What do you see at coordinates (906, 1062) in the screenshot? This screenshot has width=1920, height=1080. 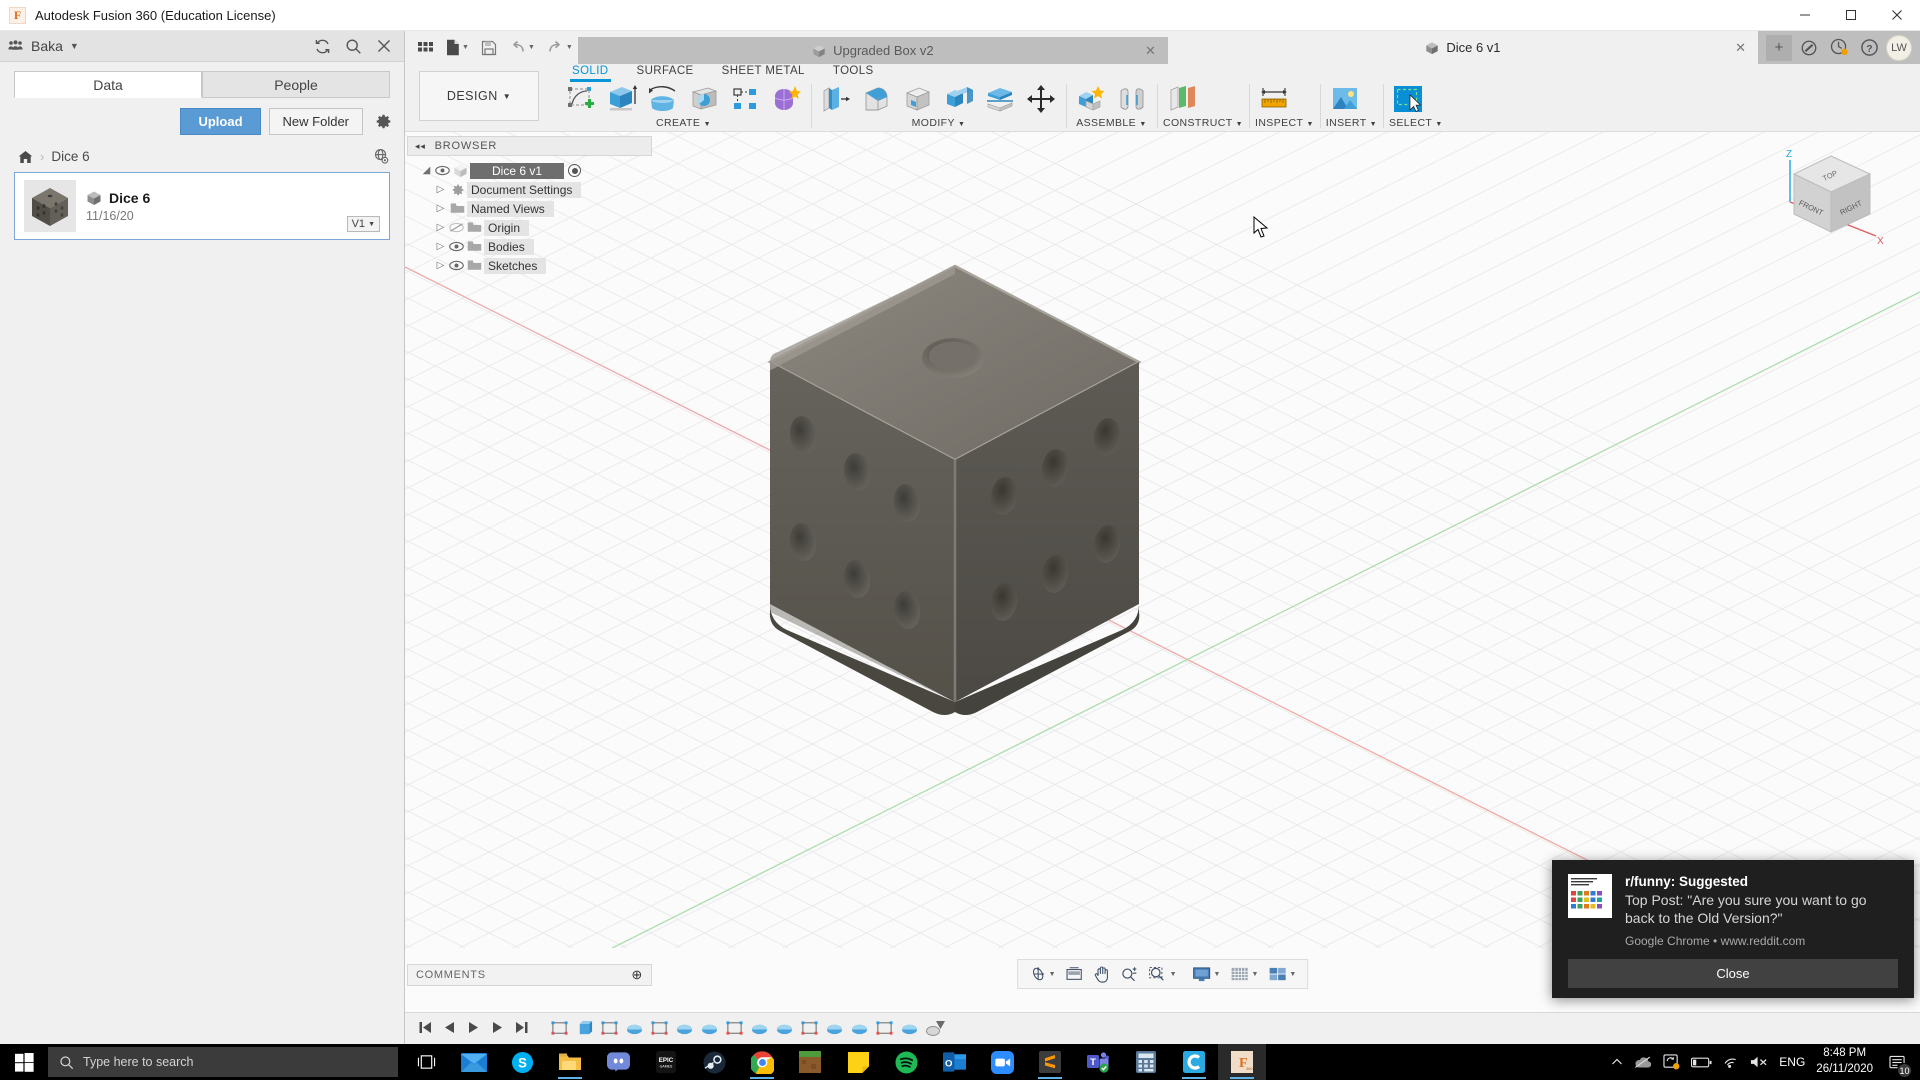 I see `spotify-app` at bounding box center [906, 1062].